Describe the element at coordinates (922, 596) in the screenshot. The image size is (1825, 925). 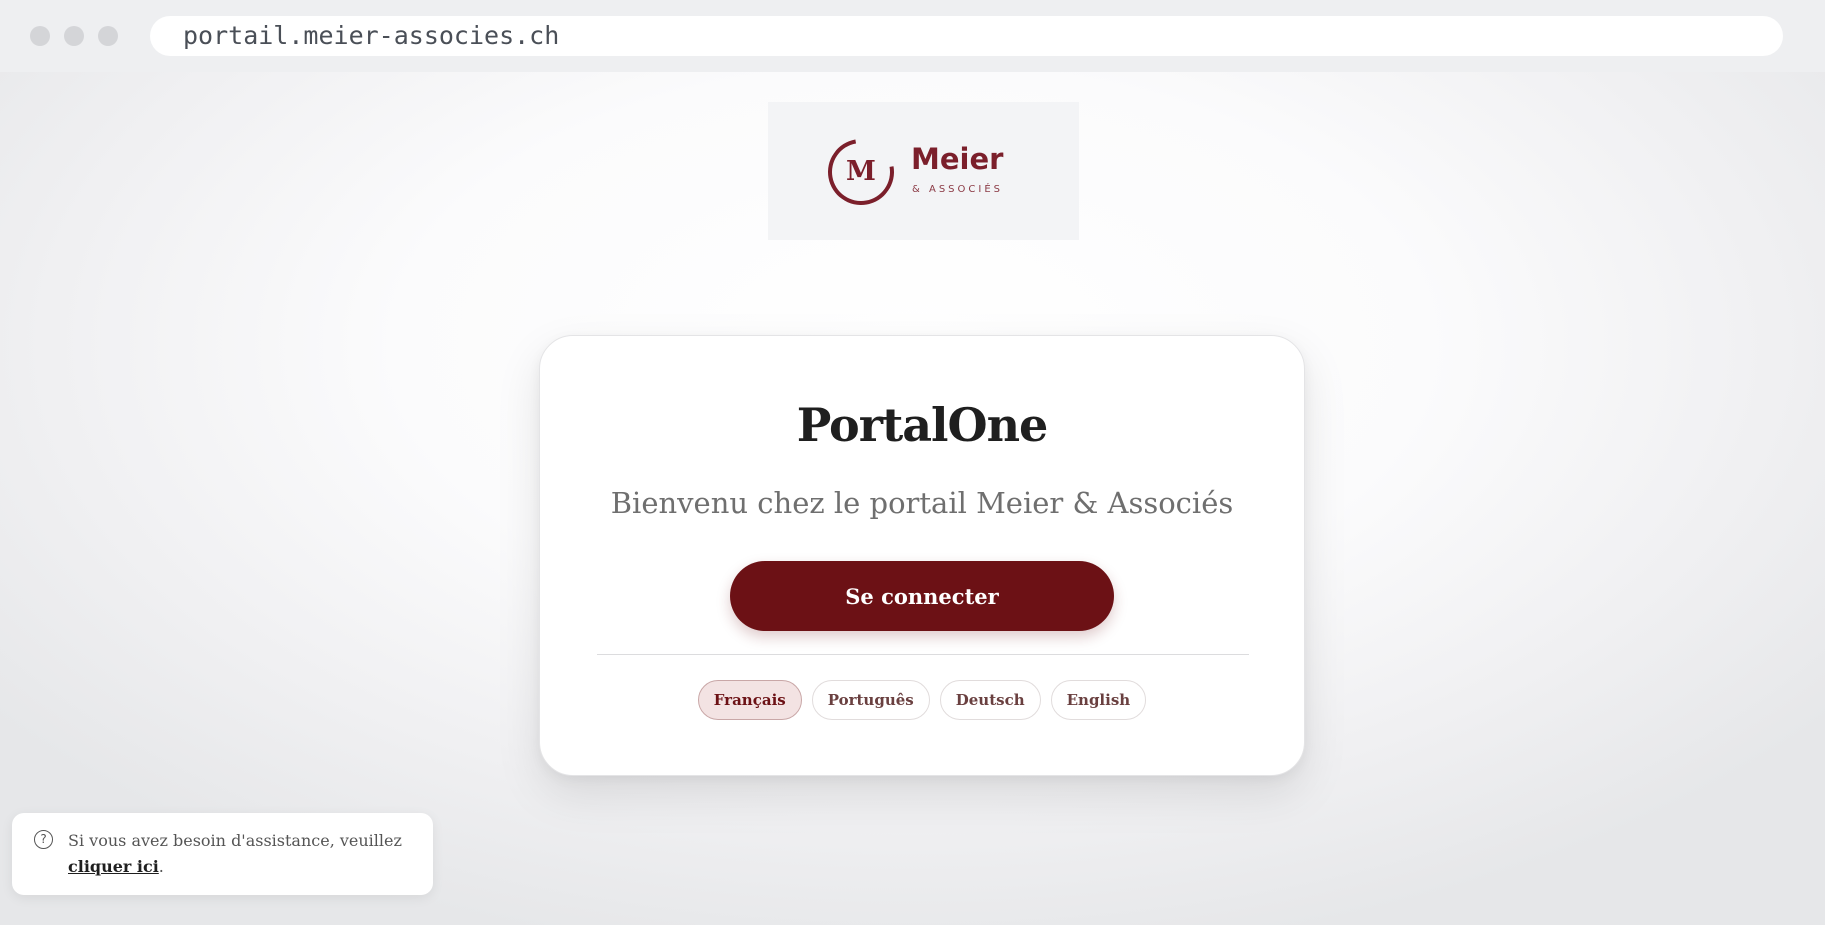
I see `login-button: Se connecter` at that location.